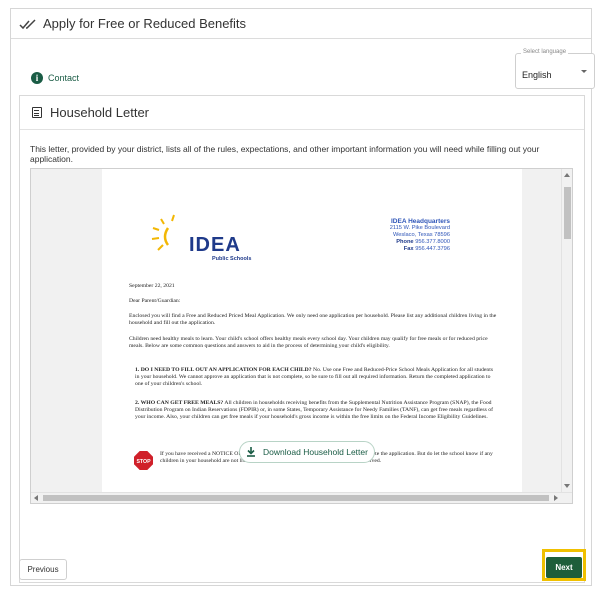 The image size is (600, 590). I want to click on download-household-letter-button: Download Household Letter, so click(307, 452).